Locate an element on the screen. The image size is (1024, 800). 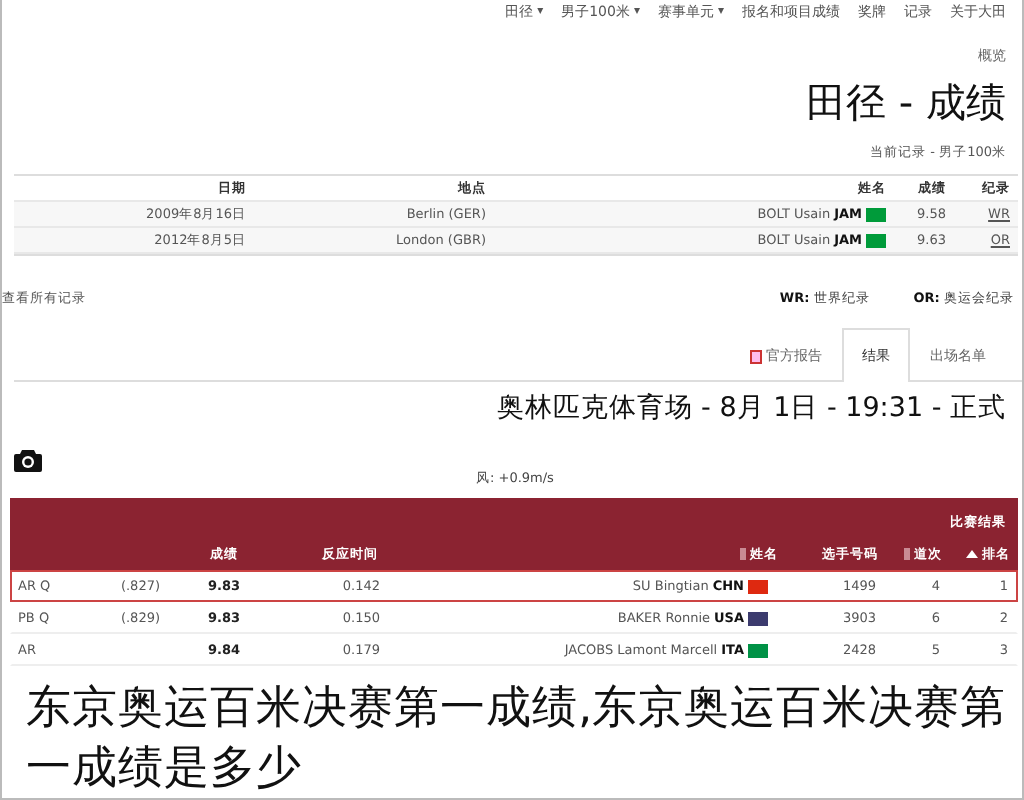
document-icon is located at coordinates (756, 356).